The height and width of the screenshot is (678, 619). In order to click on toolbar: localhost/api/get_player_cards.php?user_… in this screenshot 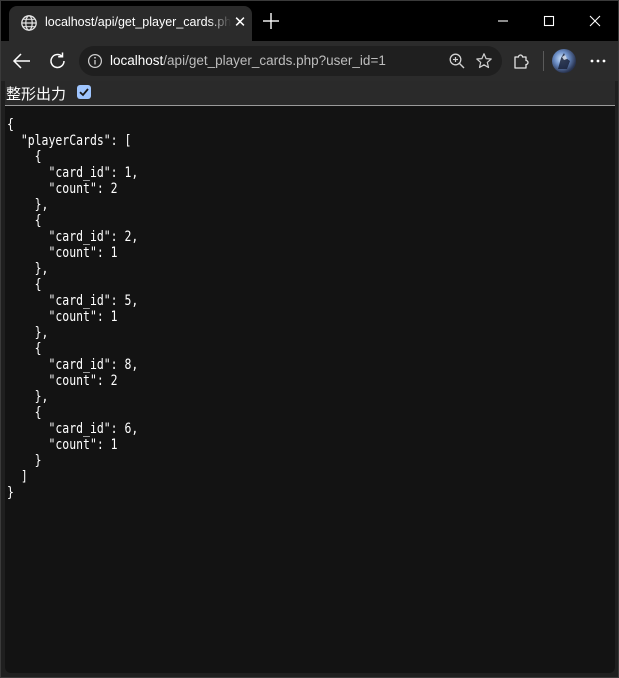, I will do `click(309, 61)`.